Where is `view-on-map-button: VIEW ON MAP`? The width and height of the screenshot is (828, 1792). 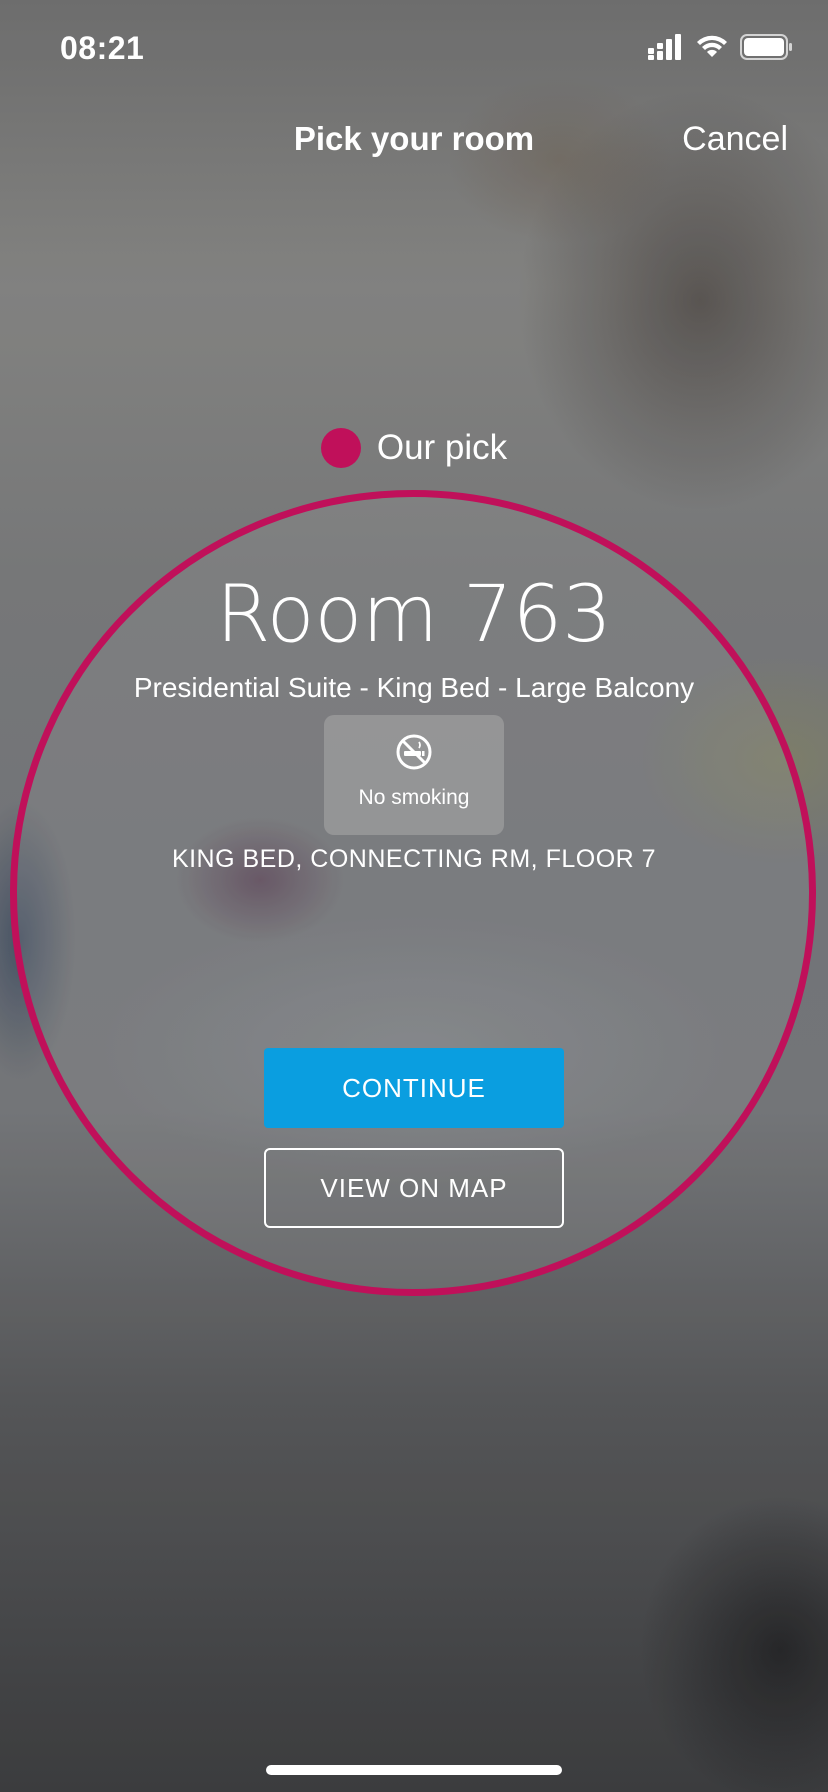
view-on-map-button: VIEW ON MAP is located at coordinates (414, 1188).